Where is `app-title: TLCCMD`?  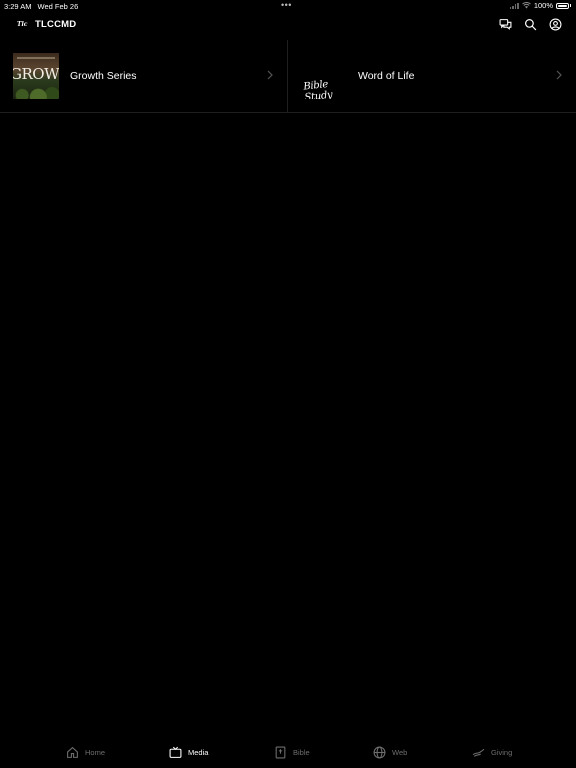 app-title: TLCCMD is located at coordinates (56, 24).